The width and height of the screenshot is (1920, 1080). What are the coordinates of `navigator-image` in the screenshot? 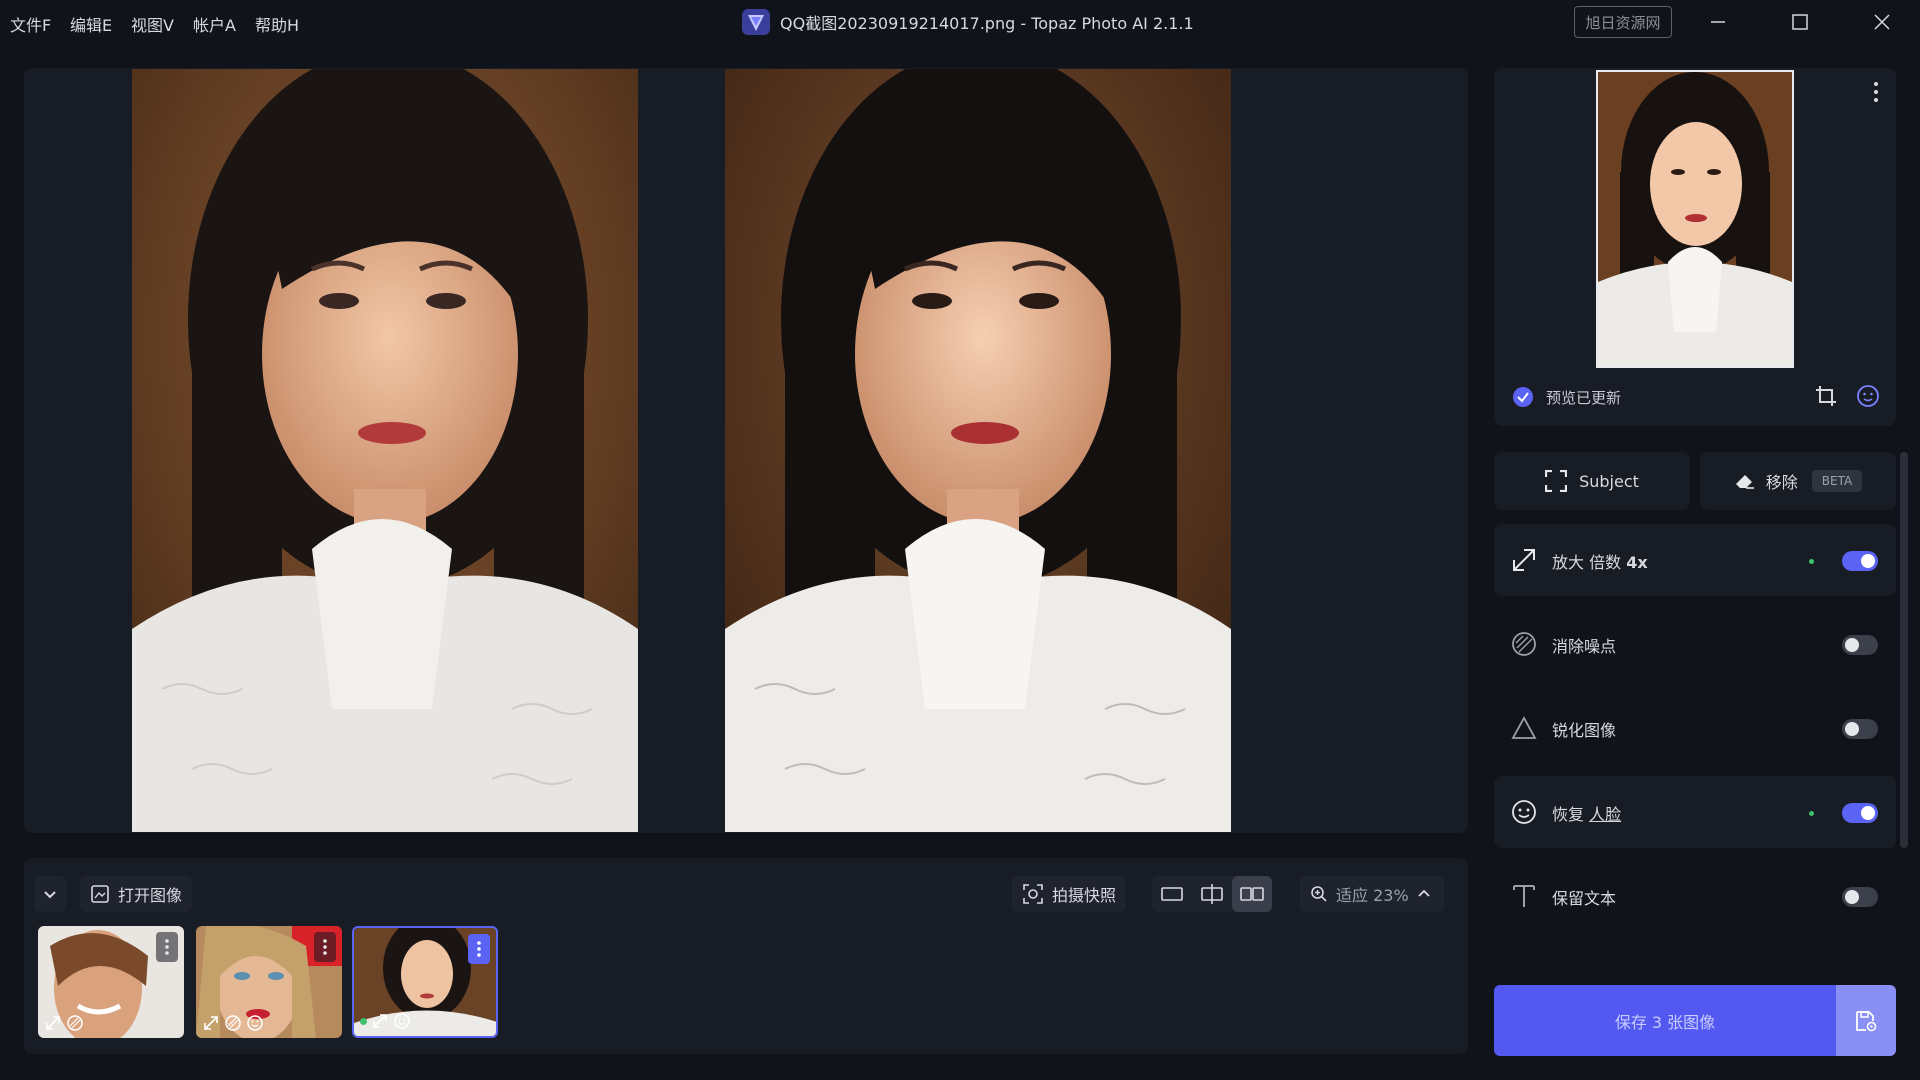 It's located at (1695, 219).